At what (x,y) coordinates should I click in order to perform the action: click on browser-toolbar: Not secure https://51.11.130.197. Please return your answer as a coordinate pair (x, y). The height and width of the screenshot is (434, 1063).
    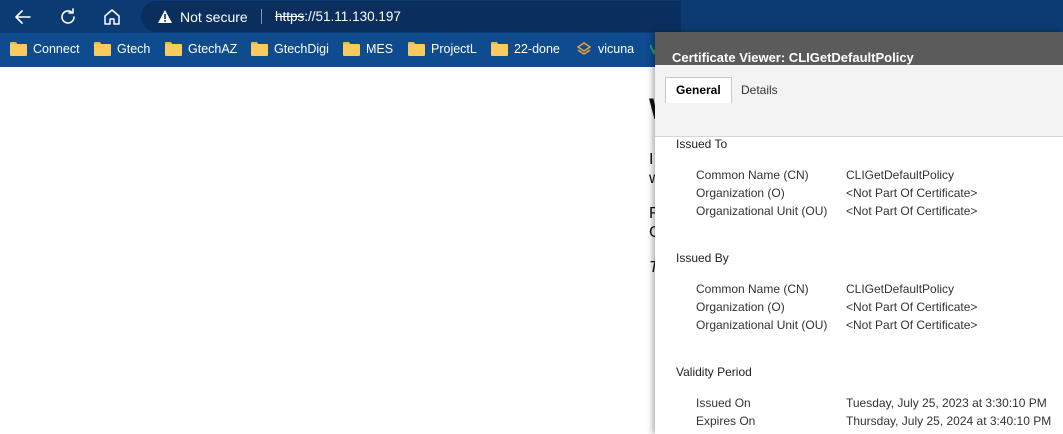
    Looking at the image, I should click on (531, 16).